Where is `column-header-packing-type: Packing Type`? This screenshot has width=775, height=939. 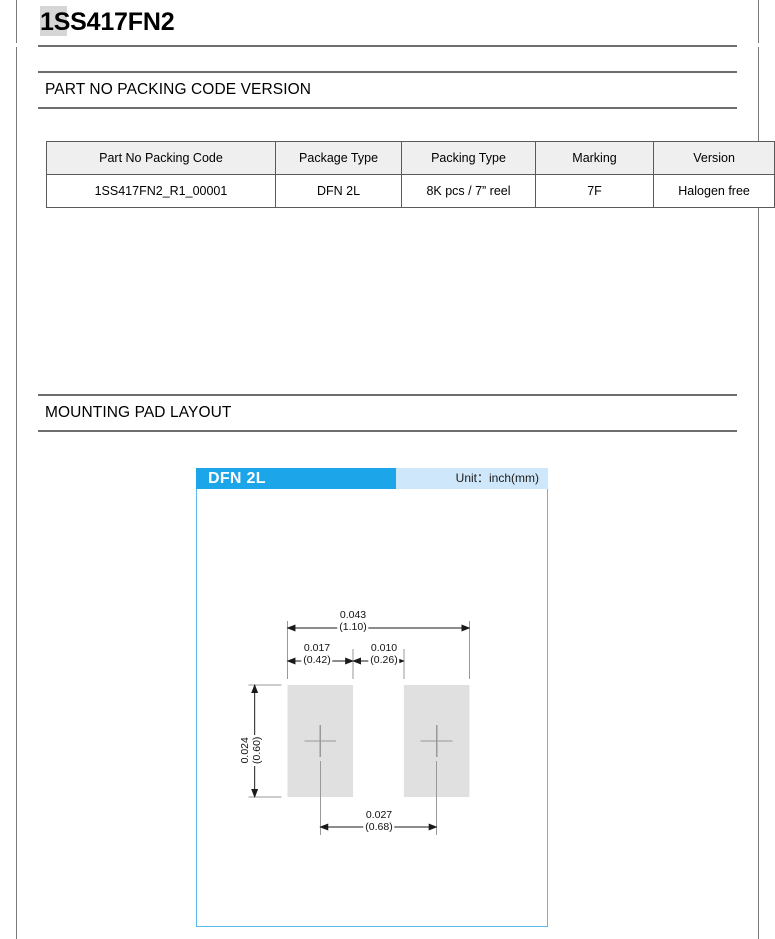
column-header-packing-type: Packing Type is located at coordinates (468, 158).